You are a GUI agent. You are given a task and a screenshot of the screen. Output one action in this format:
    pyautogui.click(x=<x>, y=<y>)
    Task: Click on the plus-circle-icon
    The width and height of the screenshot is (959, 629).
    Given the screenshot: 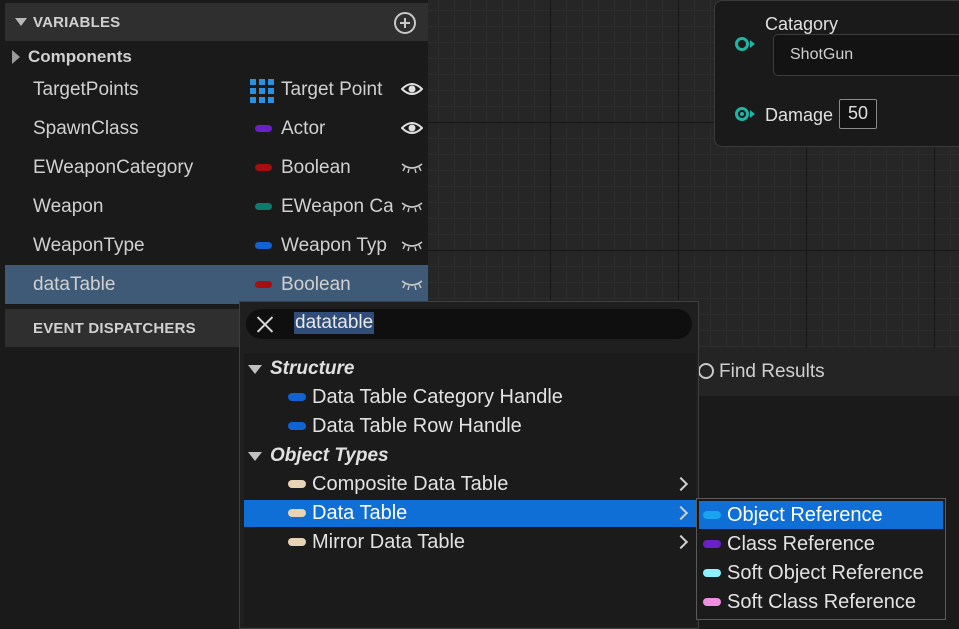 What is the action you would take?
    pyautogui.click(x=405, y=23)
    